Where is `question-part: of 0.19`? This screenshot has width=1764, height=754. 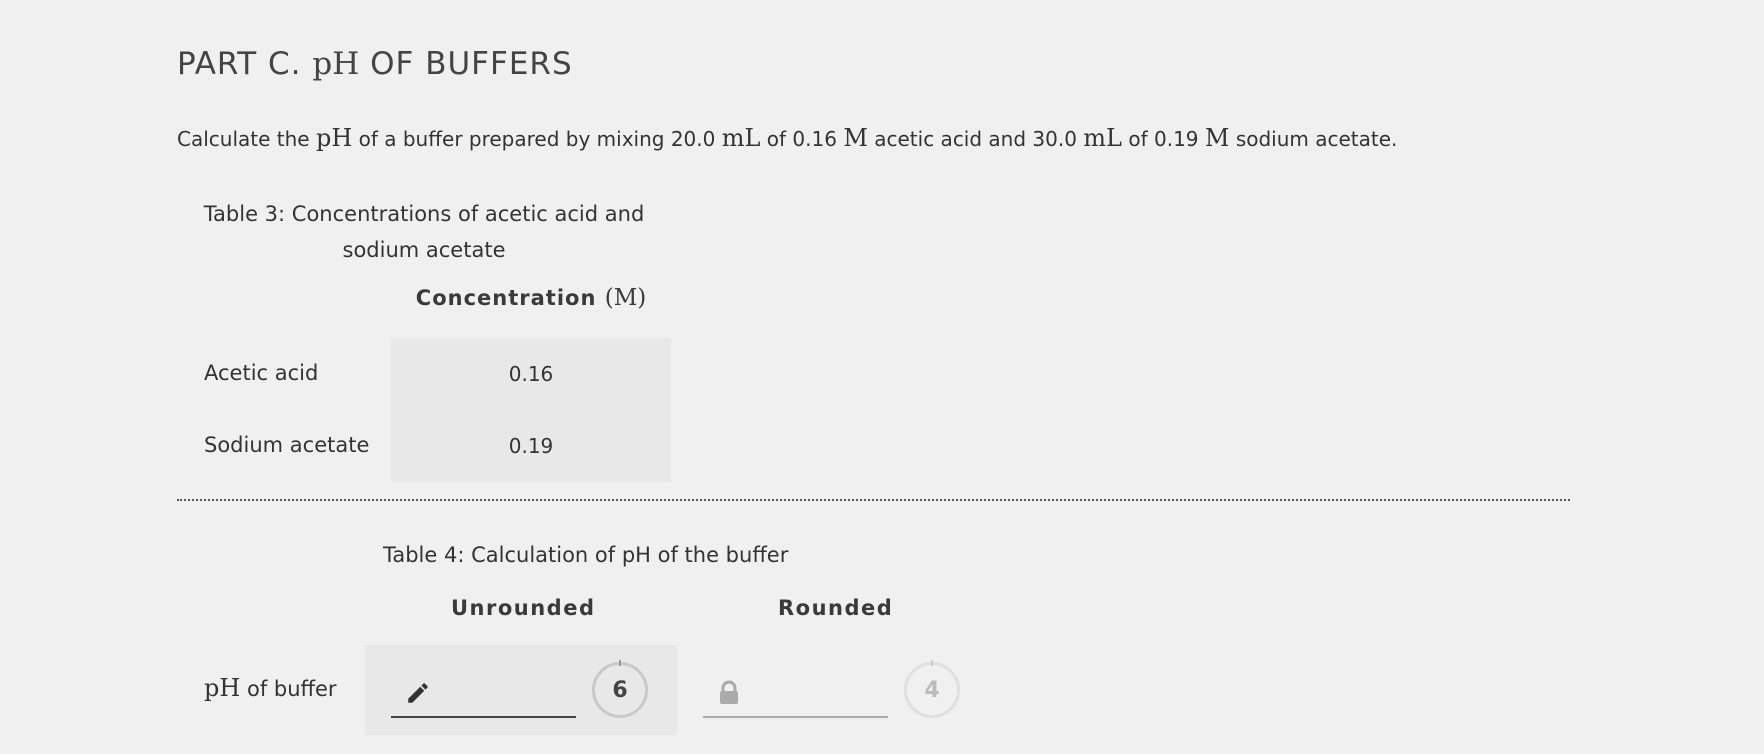 question-part: of 0.19 is located at coordinates (1163, 139).